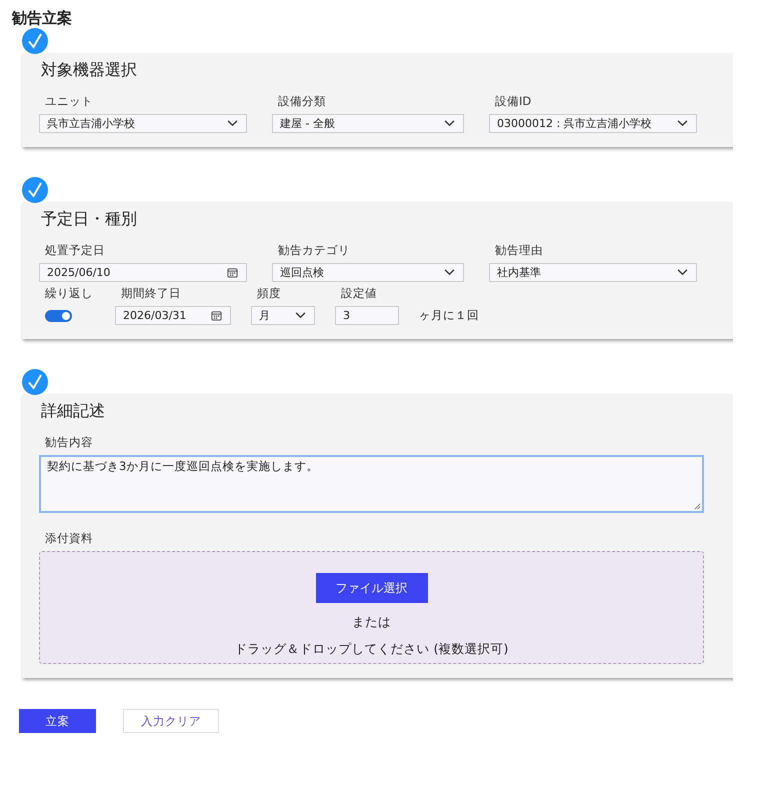 This screenshot has height=806, width=757. Describe the element at coordinates (69, 442) in the screenshot. I see `field-label: 勧告内容` at that location.